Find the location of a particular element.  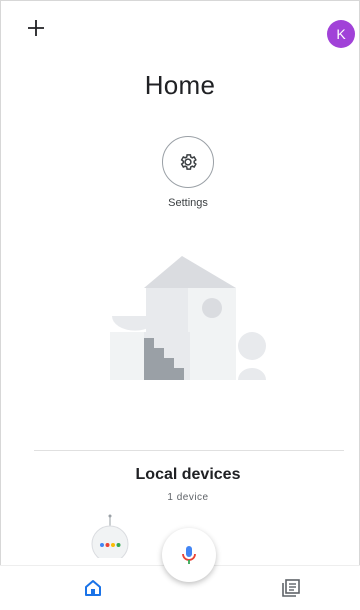

feed-icon is located at coordinates (291, 588).